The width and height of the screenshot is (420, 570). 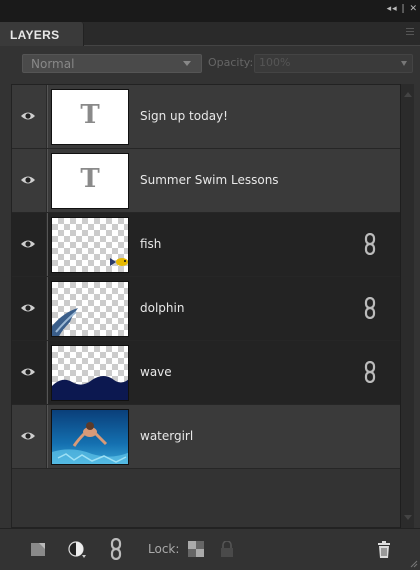 What do you see at coordinates (408, 517) in the screenshot?
I see `scroll-down-icon` at bounding box center [408, 517].